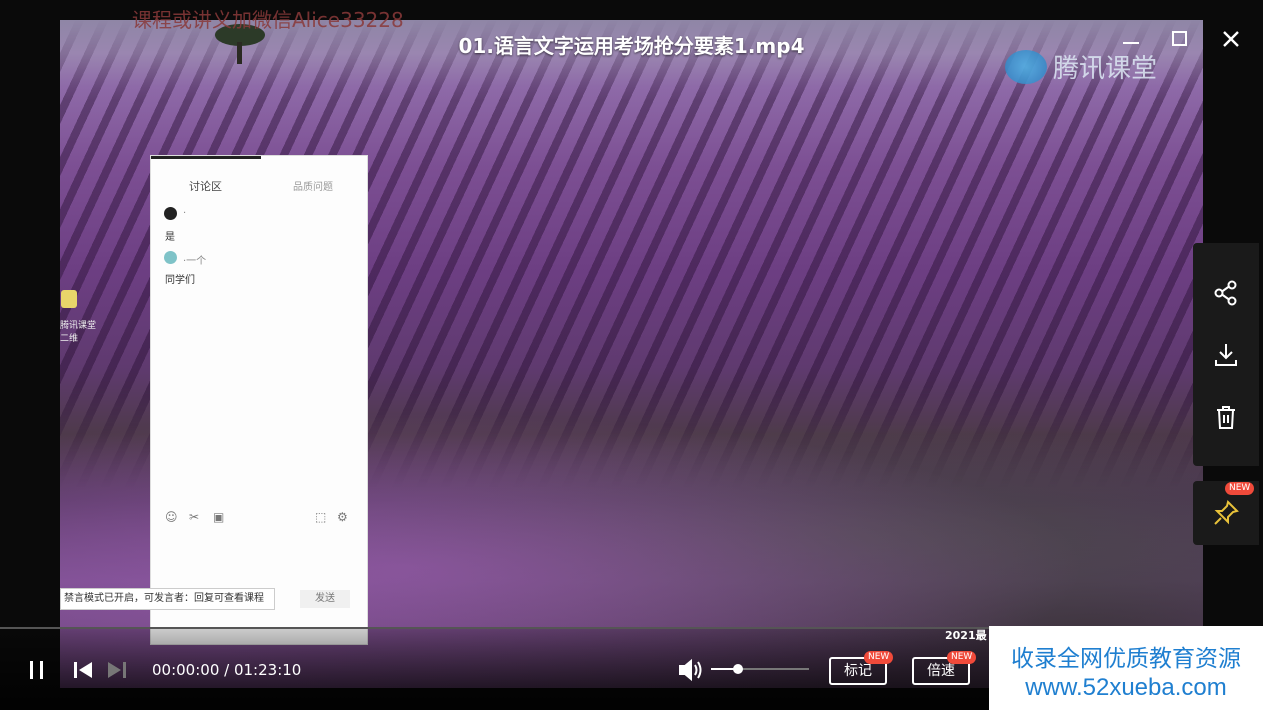  I want to click on ad-banner: 收录全网优质教育资源 www.52xueba.com, so click(1126, 668).